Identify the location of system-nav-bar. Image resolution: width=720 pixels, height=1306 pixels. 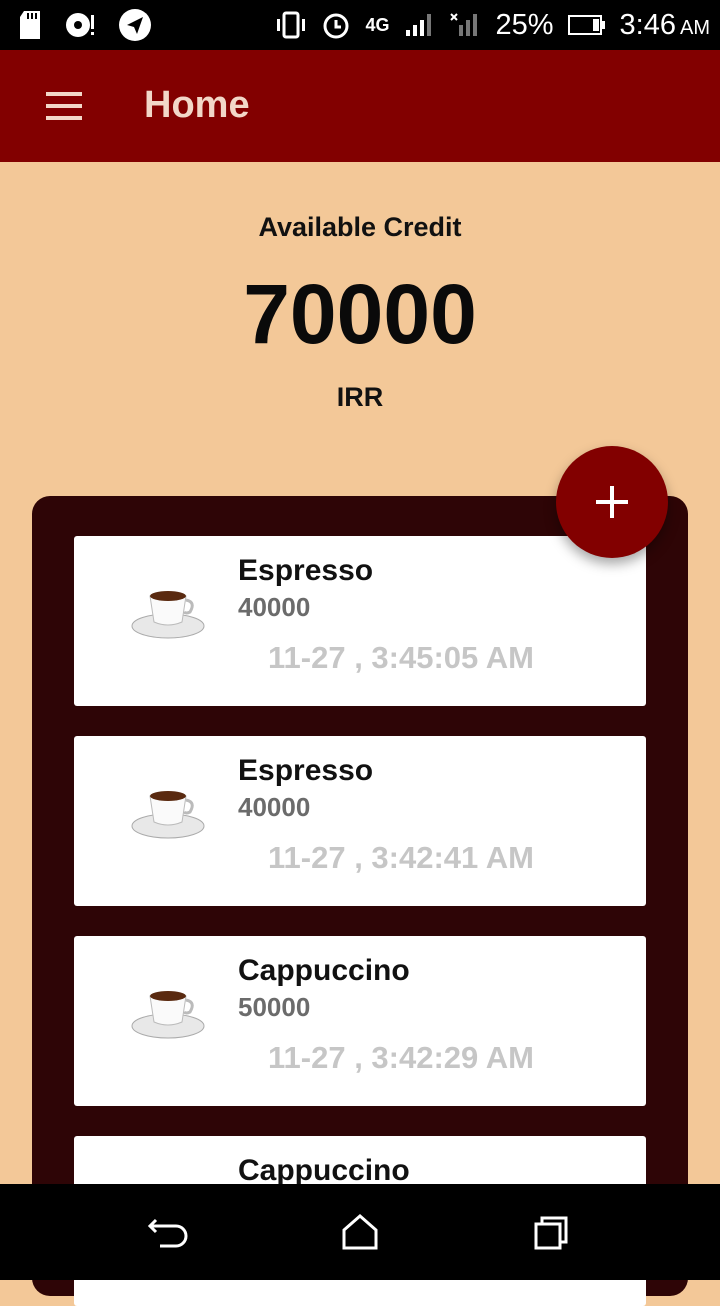
(360, 1232).